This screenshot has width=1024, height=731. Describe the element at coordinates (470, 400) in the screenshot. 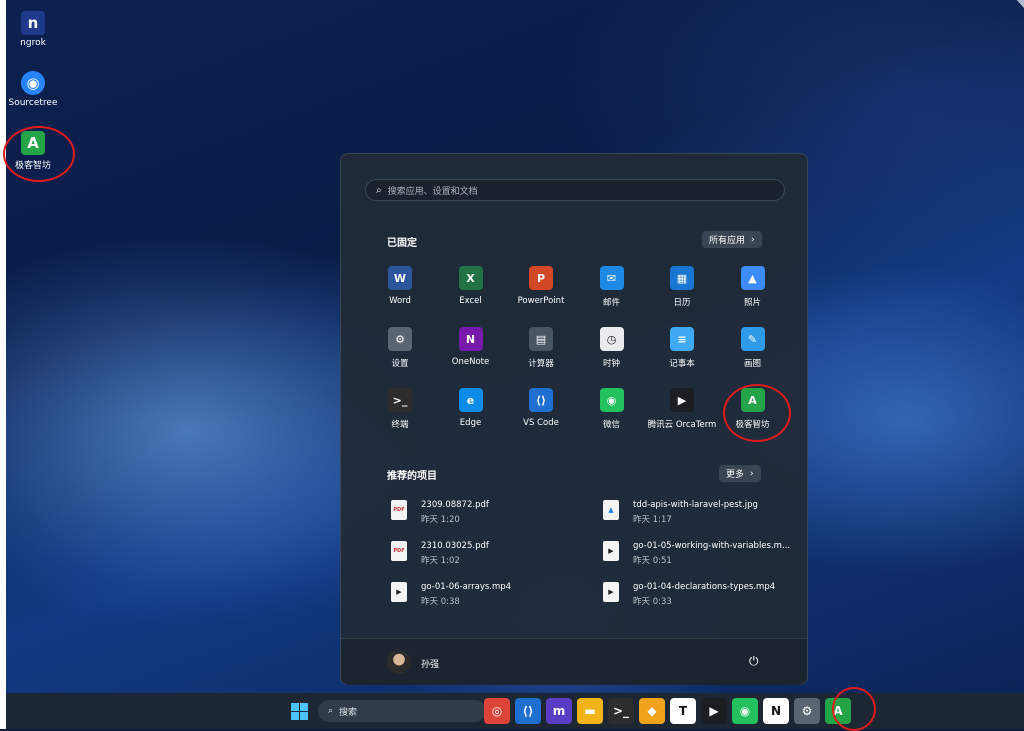

I see `edge-icon: e` at that location.